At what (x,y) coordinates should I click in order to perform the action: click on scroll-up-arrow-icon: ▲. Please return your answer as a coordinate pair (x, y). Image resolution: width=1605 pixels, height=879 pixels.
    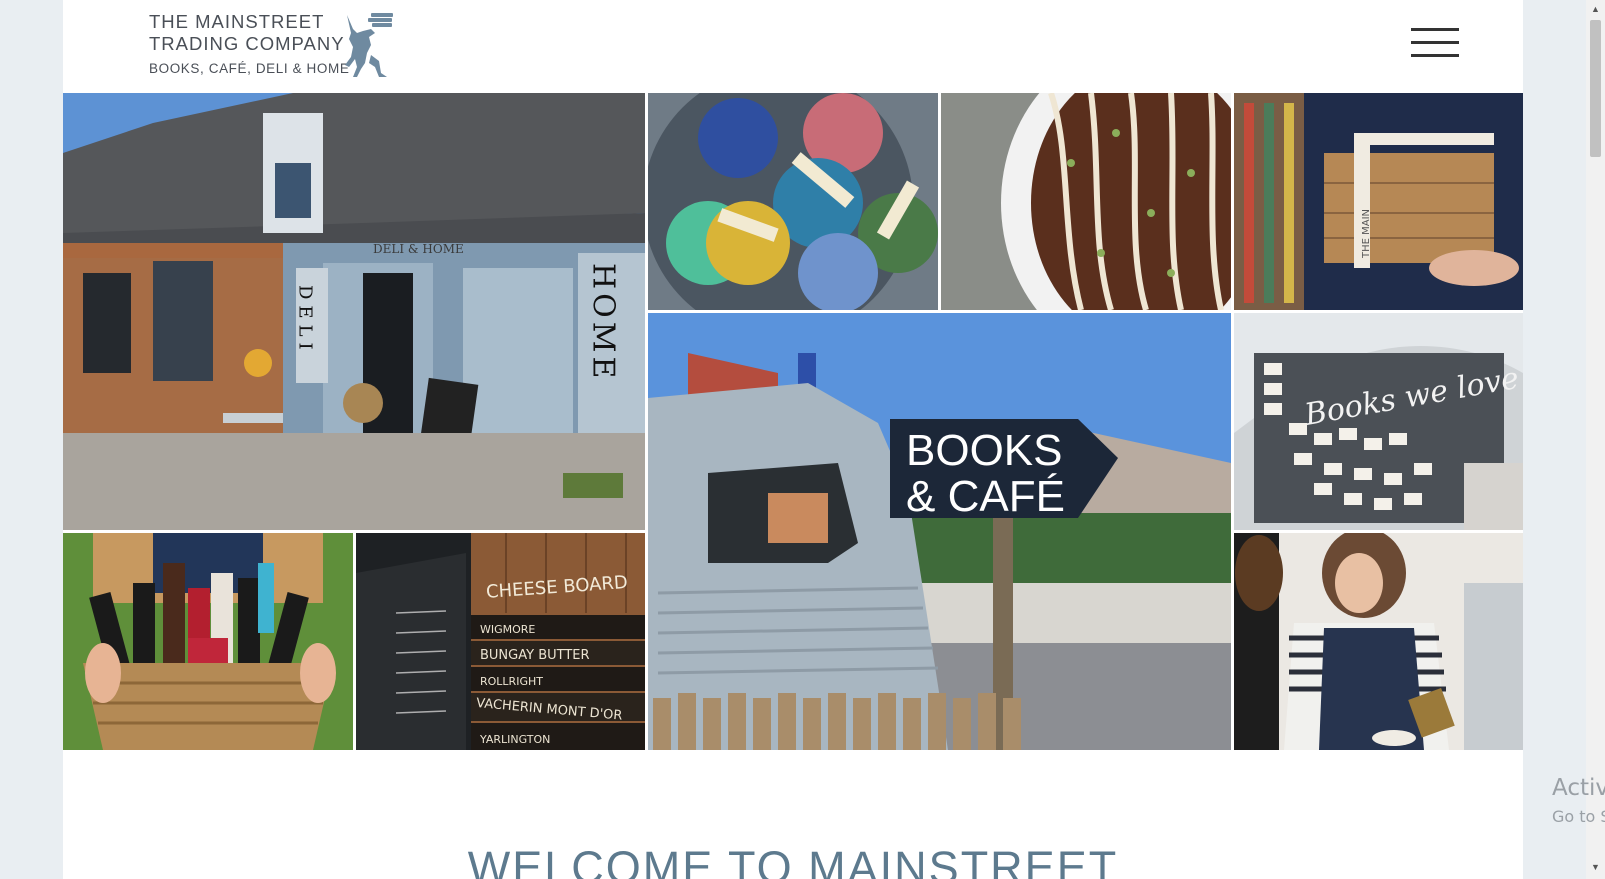
    Looking at the image, I should click on (1595, 9).